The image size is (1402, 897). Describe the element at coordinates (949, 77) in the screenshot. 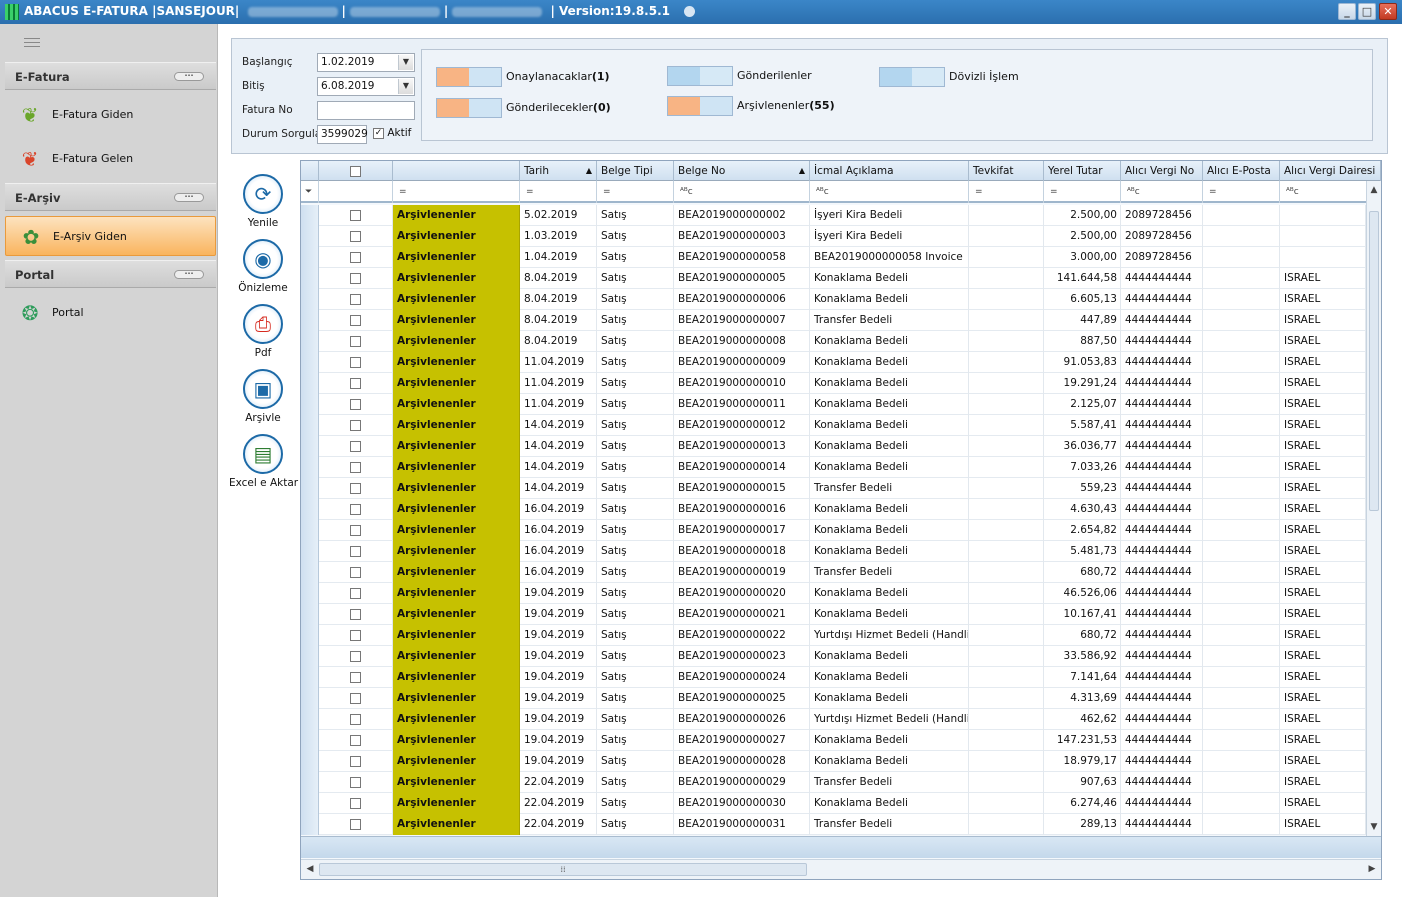

I see `legend-dovizli-islem: Dövizli İşlem` at that location.